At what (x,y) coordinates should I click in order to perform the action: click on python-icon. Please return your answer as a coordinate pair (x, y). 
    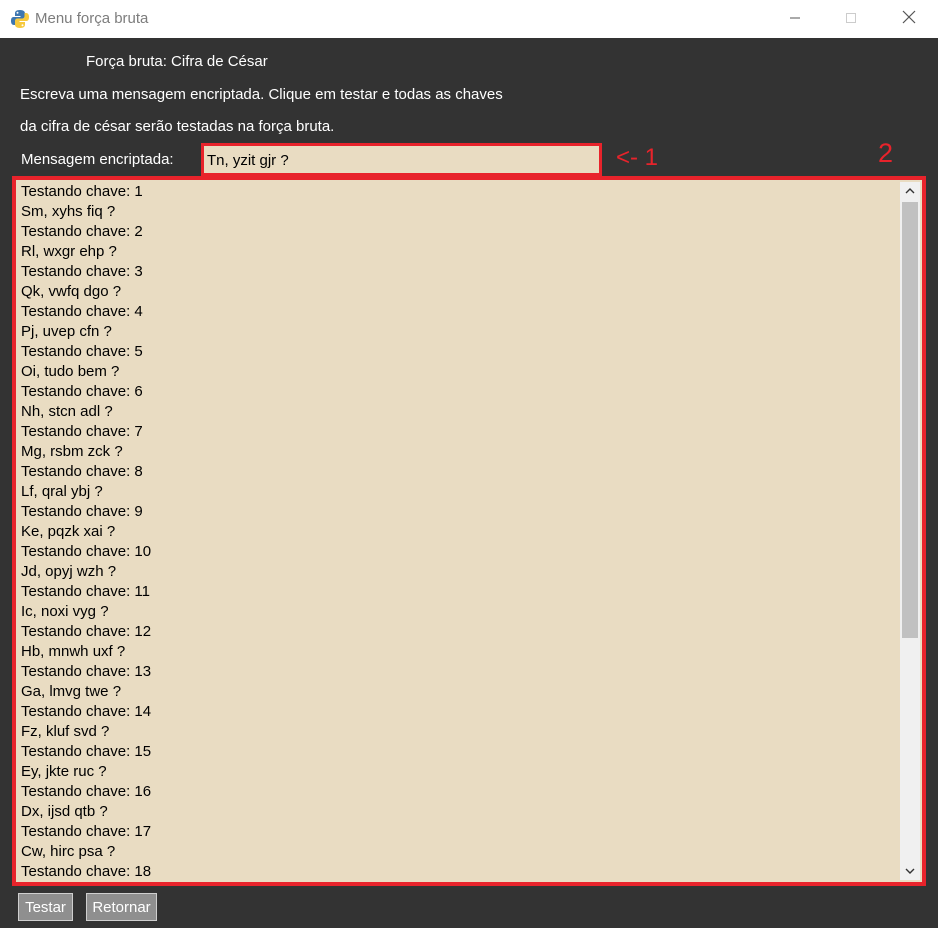
    Looking at the image, I should click on (20, 19).